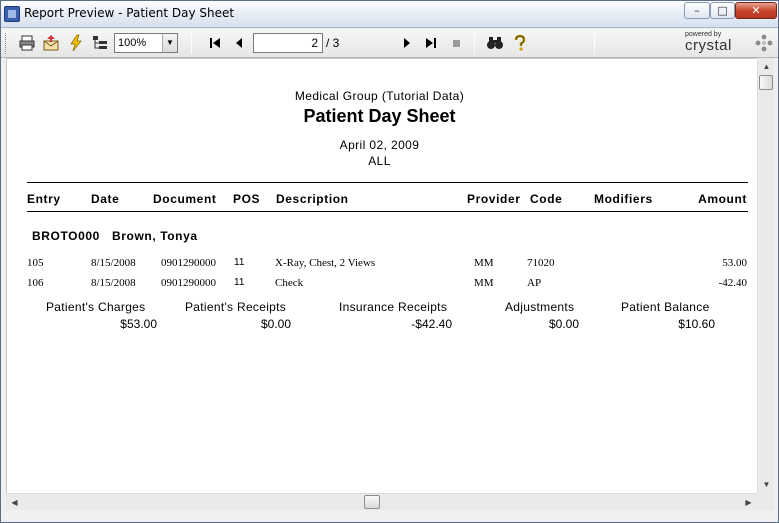 This screenshot has height=523, width=779. Describe the element at coordinates (765, 275) in the screenshot. I see `vertical-scrollbar: ▲ ▼` at that location.